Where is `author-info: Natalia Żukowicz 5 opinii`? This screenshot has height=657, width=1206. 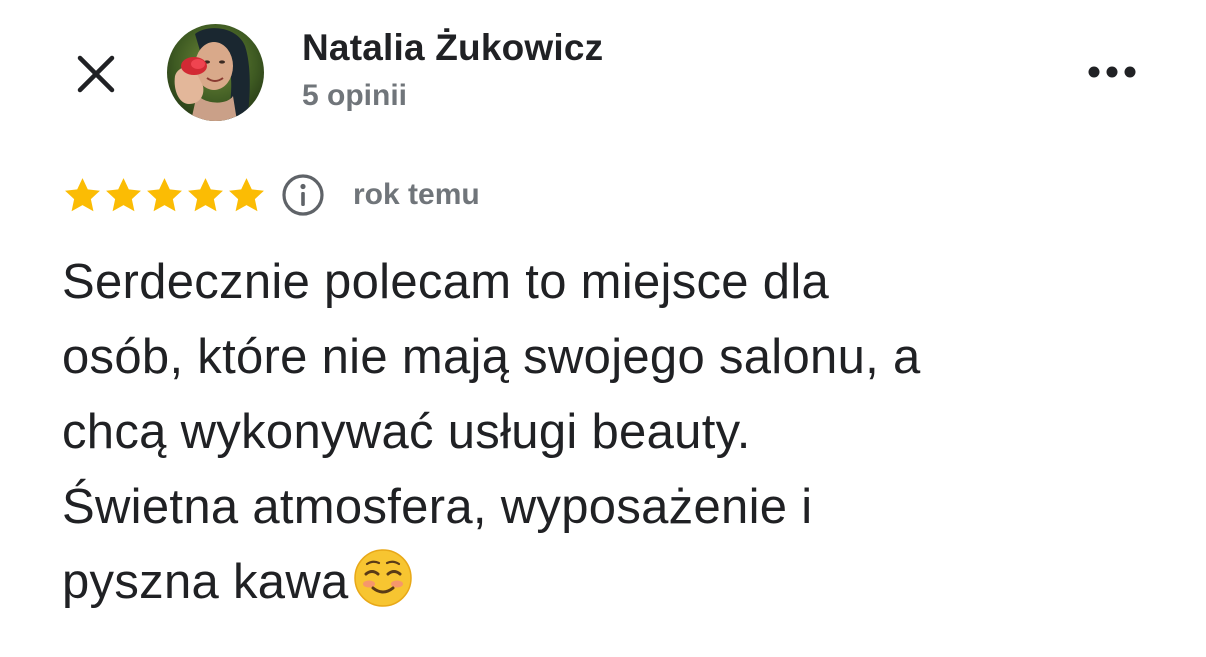 author-info: Natalia Żukowicz 5 opinii is located at coordinates (452, 71).